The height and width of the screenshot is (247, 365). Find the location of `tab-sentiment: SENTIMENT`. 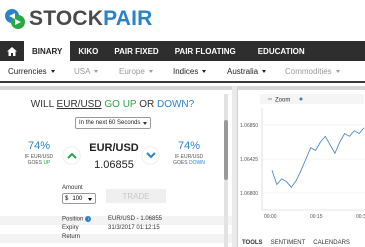

tab-sentiment: SENTIMENT is located at coordinates (288, 243).